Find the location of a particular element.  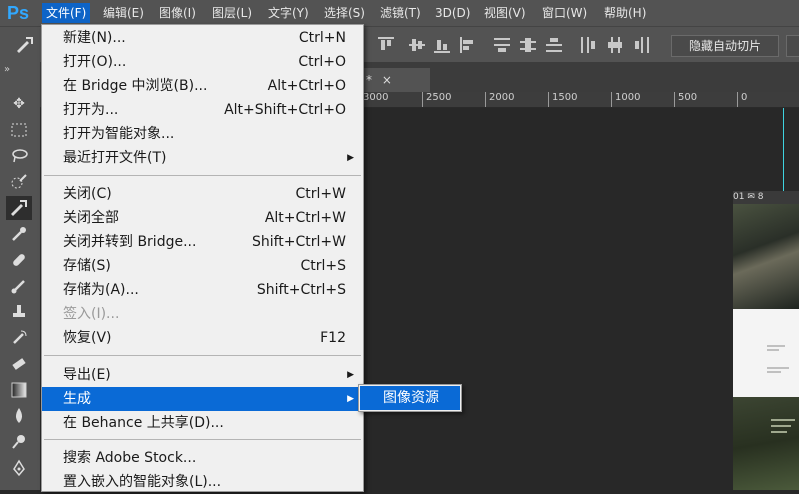

ruler-tick: 2000 is located at coordinates (499, 99).